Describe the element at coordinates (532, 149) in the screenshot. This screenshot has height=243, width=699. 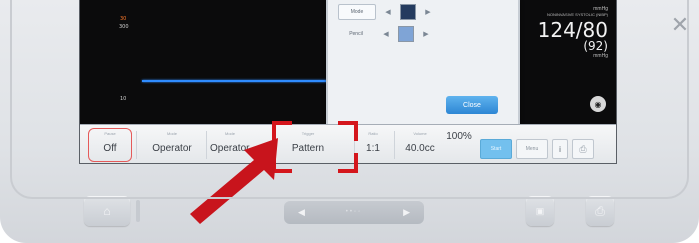
I see `menu-button: Menu` at that location.